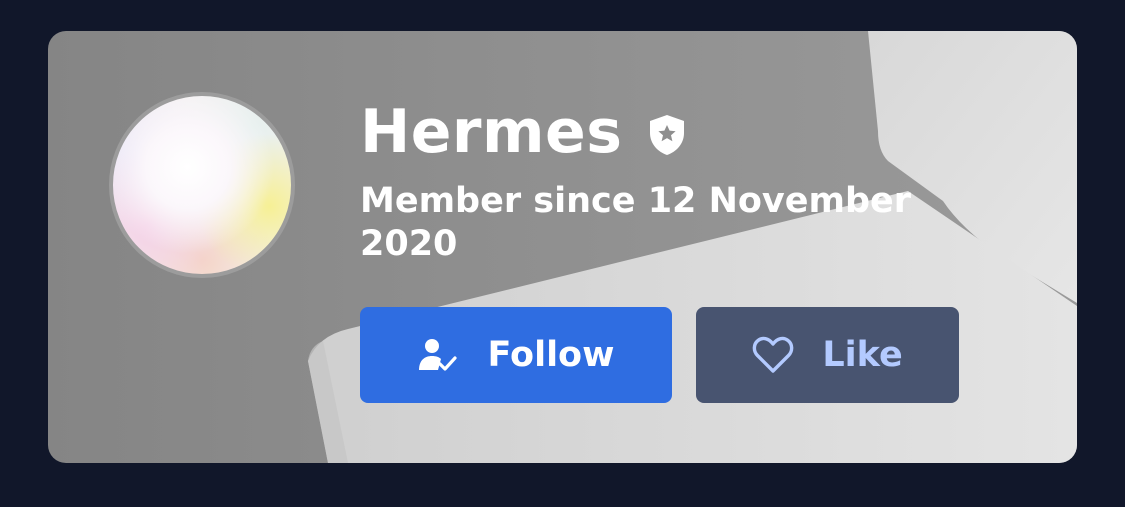 This screenshot has width=1125, height=507. I want to click on heart-icon, so click(773, 355).